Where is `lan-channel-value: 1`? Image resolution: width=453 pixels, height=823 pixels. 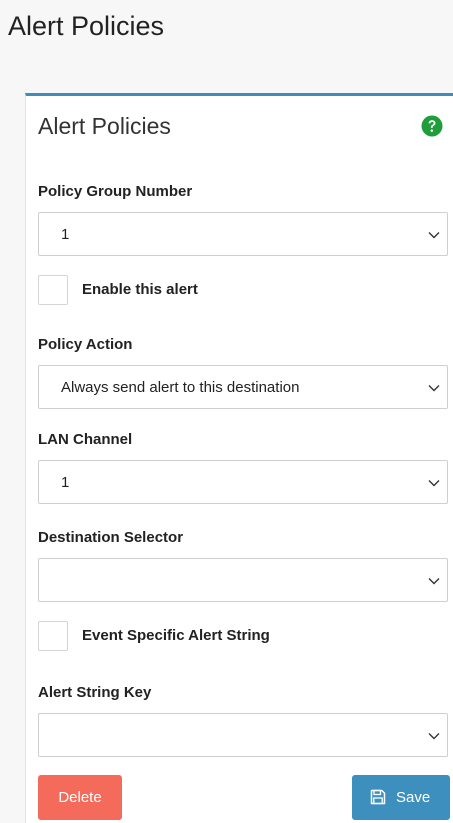
lan-channel-value: 1 is located at coordinates (65, 482).